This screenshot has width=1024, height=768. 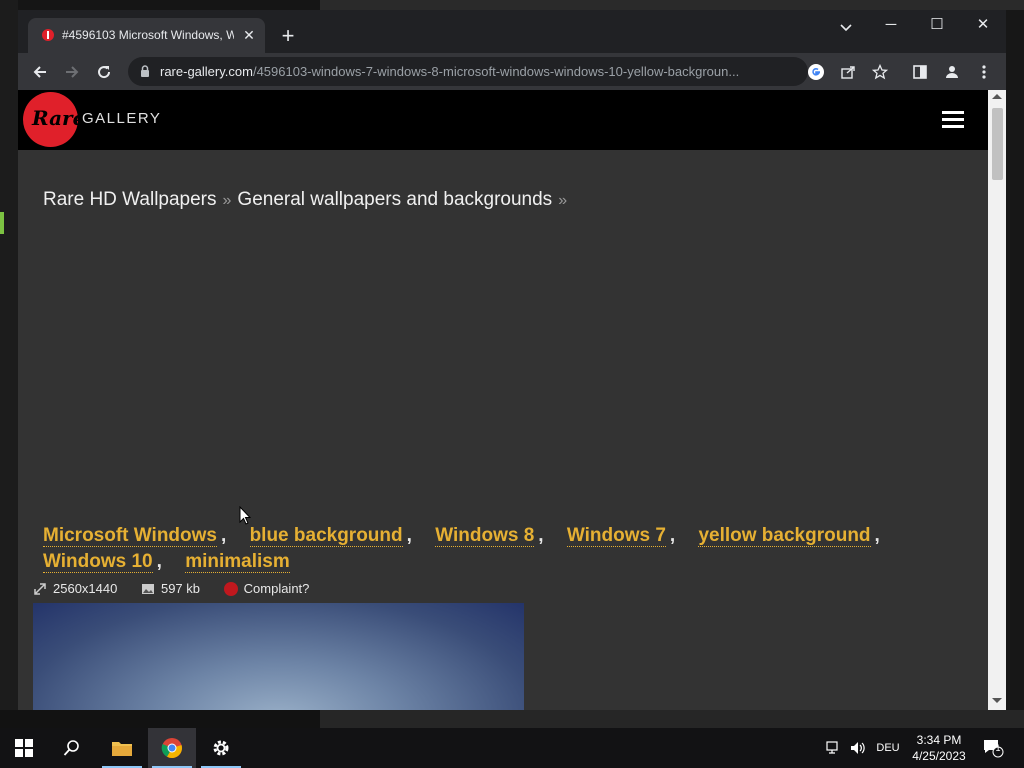 I want to click on taskbar: DEU 3:34 PM 4/25/2023 1, so click(x=512, y=748).